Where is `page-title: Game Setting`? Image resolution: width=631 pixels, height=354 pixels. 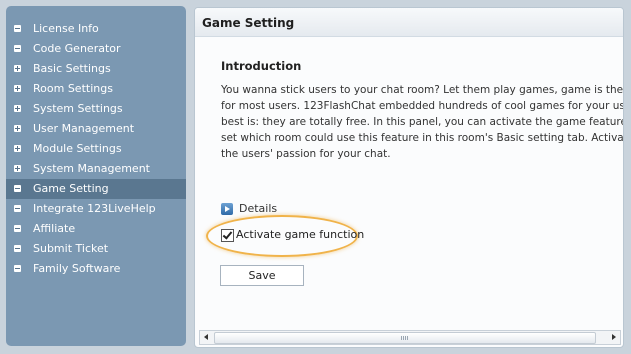
page-title: Game Setting is located at coordinates (248, 23).